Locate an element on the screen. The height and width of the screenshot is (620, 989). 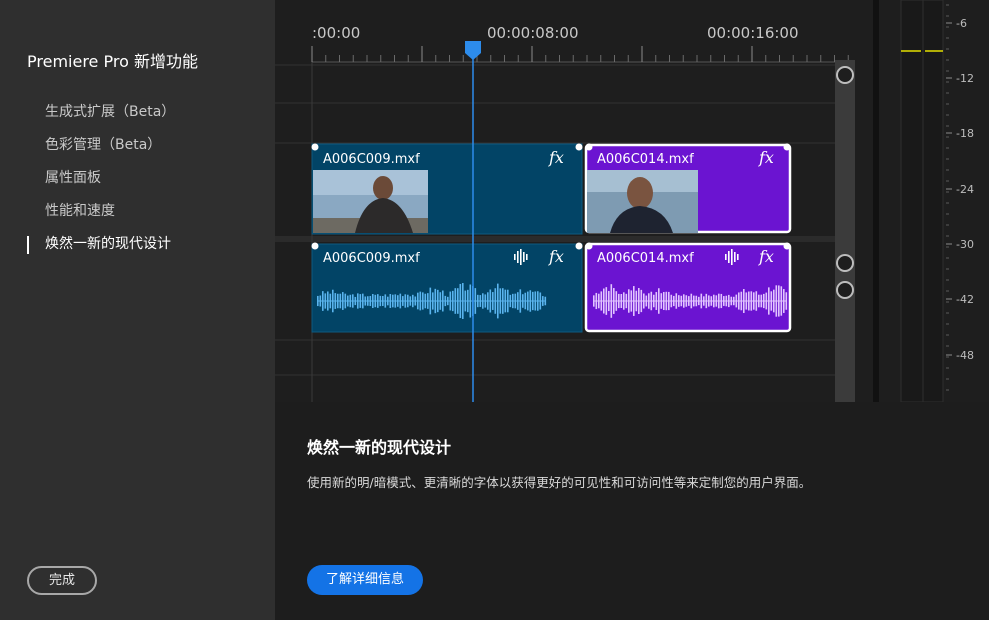
scroll-handle-mid is located at coordinates (845, 263).